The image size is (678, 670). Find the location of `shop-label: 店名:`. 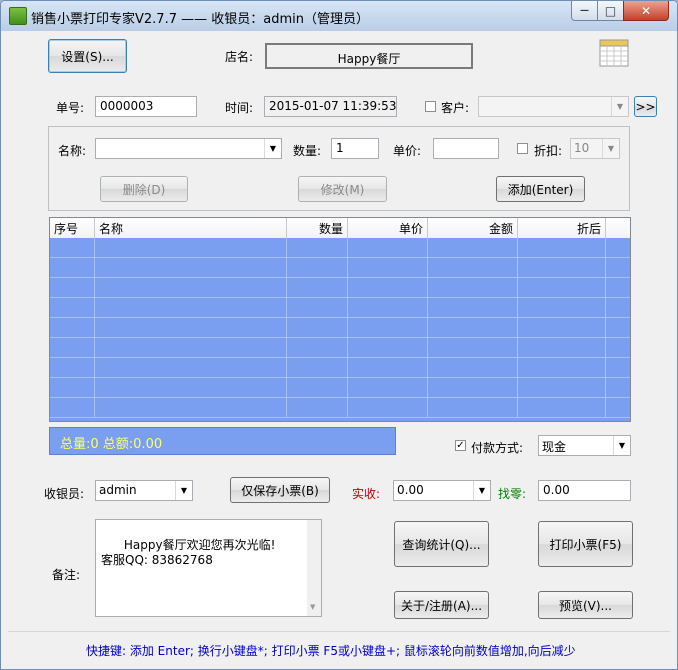

shop-label: 店名: is located at coordinates (239, 57).